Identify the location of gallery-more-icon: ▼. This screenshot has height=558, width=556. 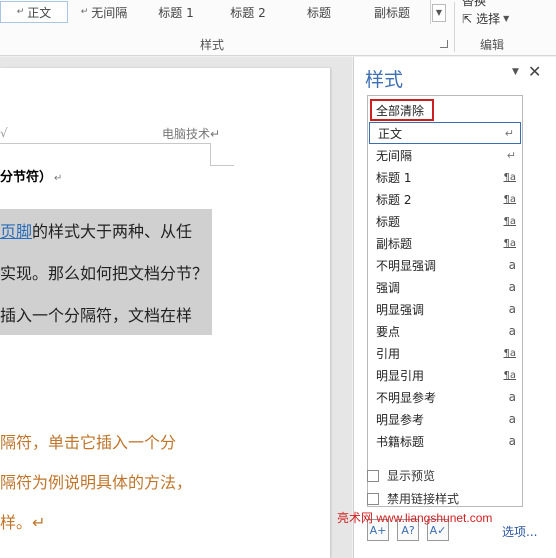
(439, 13).